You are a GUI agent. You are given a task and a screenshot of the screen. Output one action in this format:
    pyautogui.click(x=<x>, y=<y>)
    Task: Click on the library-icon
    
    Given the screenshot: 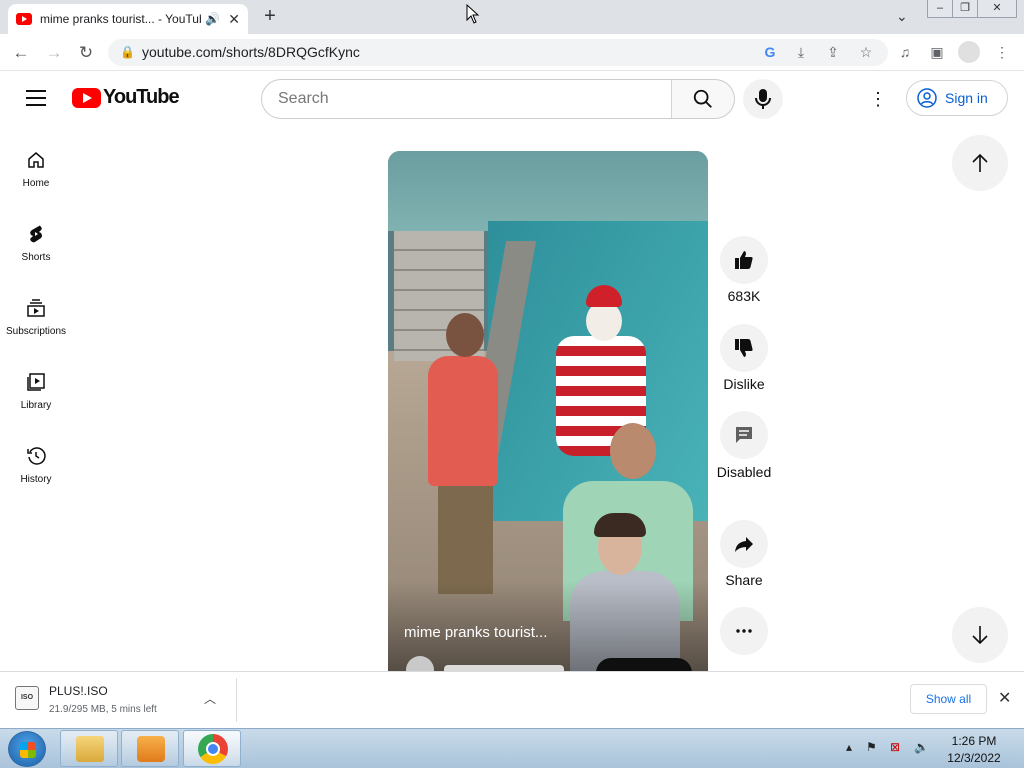 What is the action you would take?
    pyautogui.click(x=36, y=382)
    